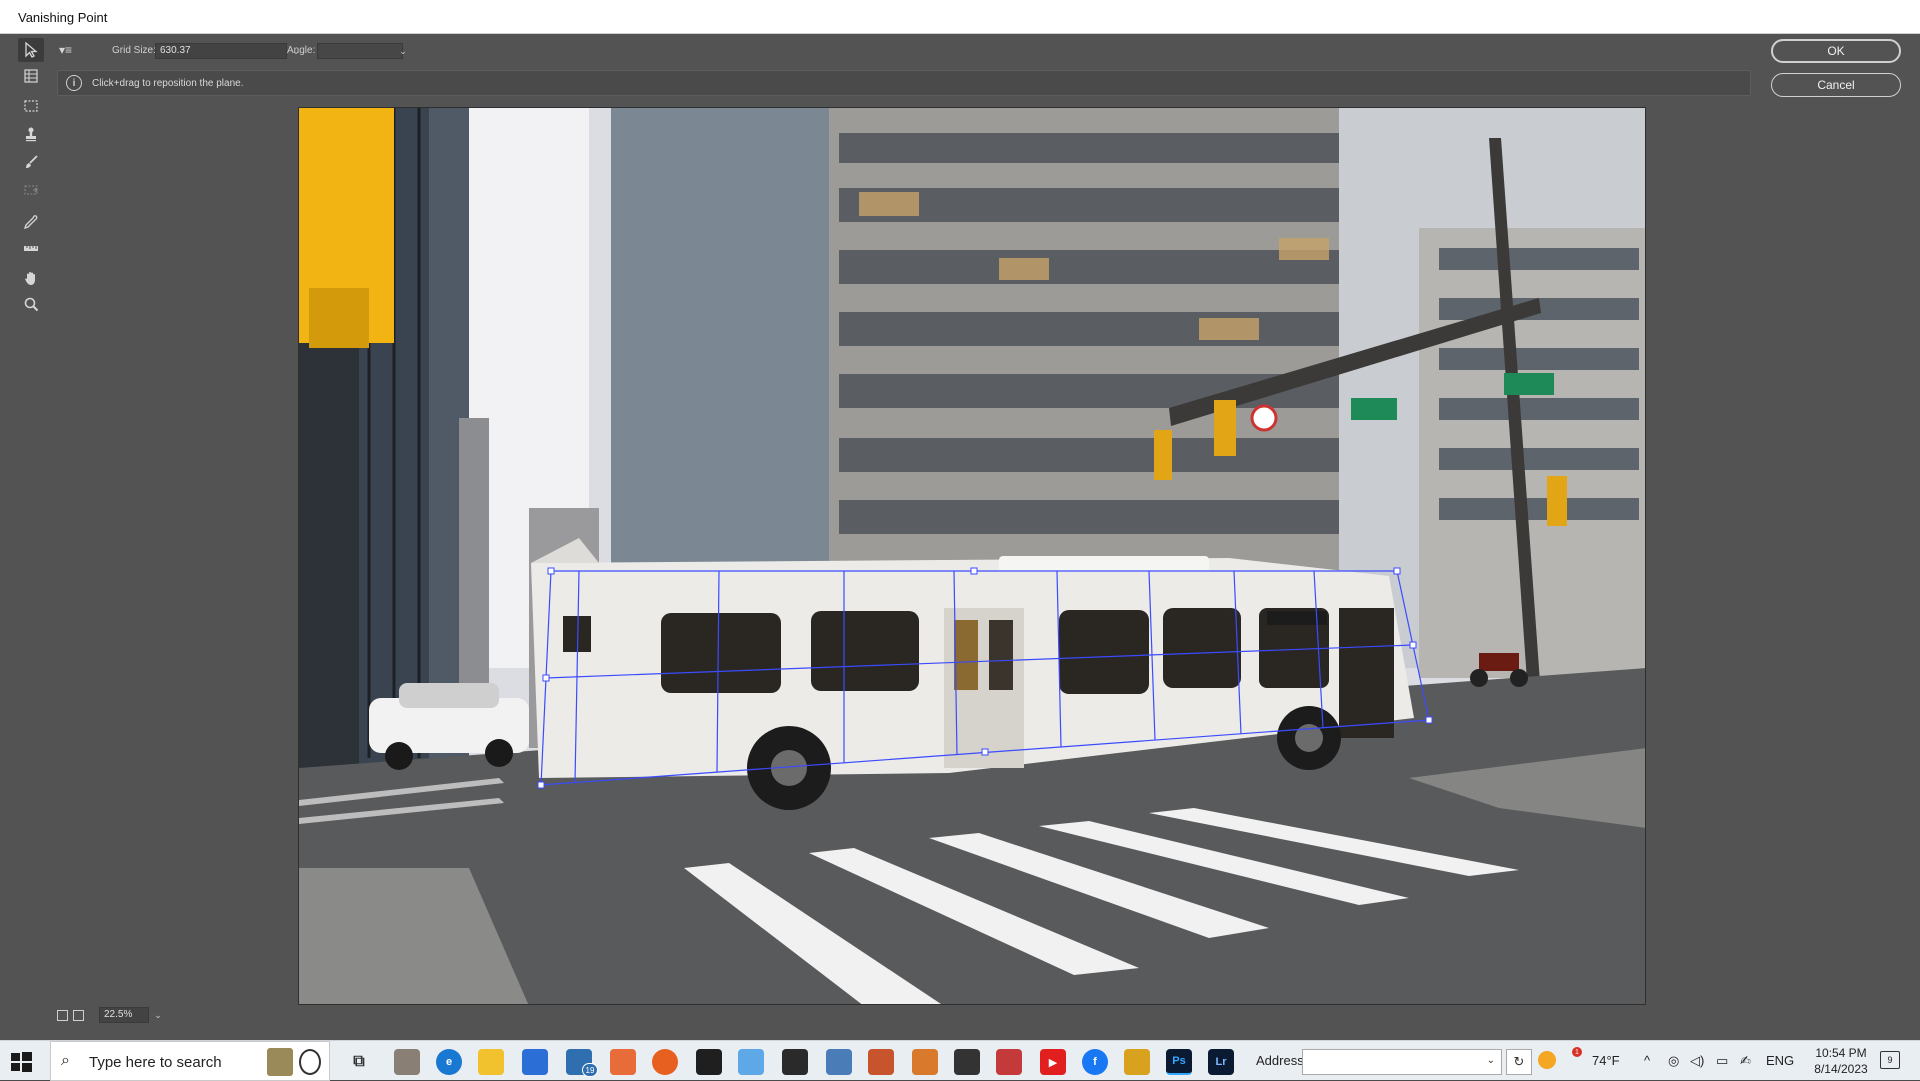 This screenshot has width=1920, height=1081. I want to click on shopping-bag-icon, so click(1137, 1062).